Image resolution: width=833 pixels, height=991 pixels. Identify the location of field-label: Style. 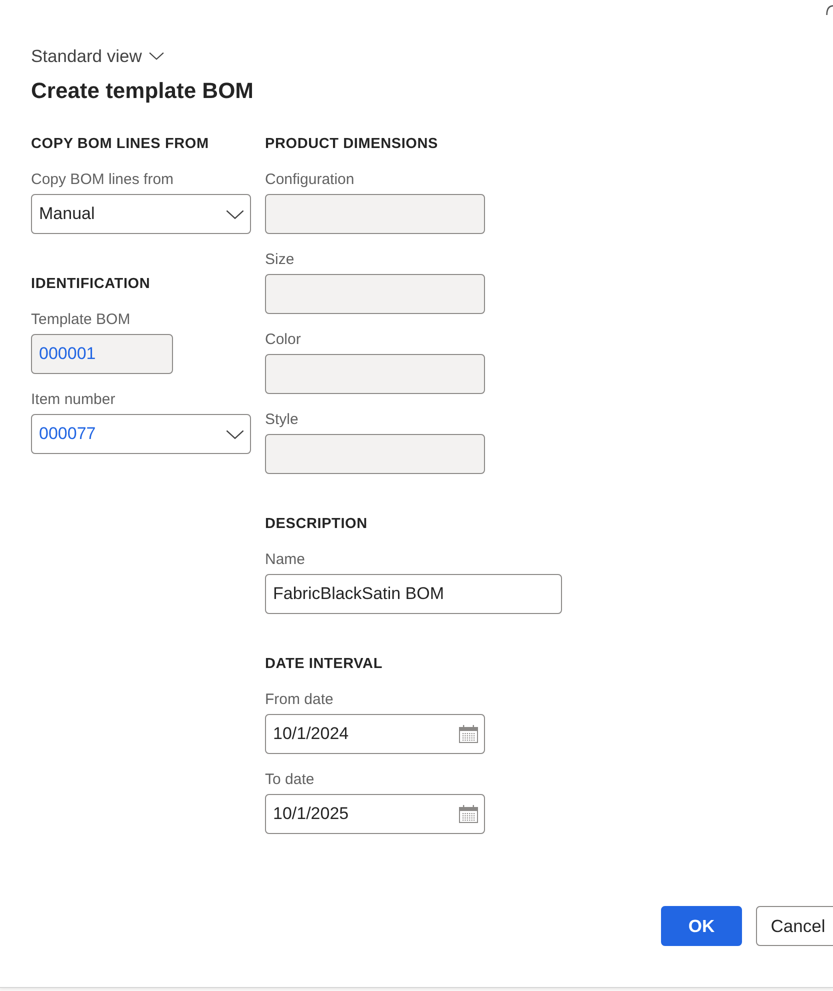
(281, 420).